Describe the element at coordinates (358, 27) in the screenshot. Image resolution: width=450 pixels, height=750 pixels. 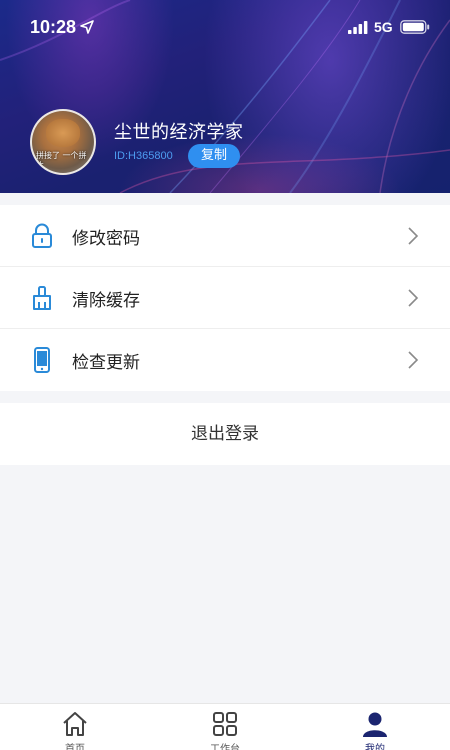
I see `signal-icon` at that location.